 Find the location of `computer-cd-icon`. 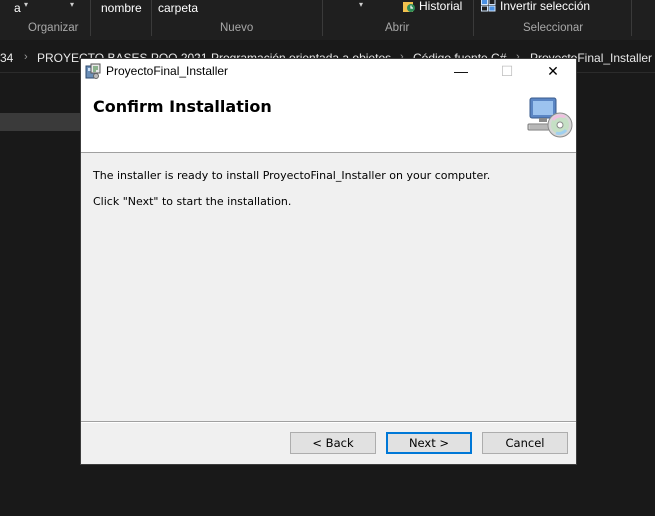

computer-cd-icon is located at coordinates (550, 118).